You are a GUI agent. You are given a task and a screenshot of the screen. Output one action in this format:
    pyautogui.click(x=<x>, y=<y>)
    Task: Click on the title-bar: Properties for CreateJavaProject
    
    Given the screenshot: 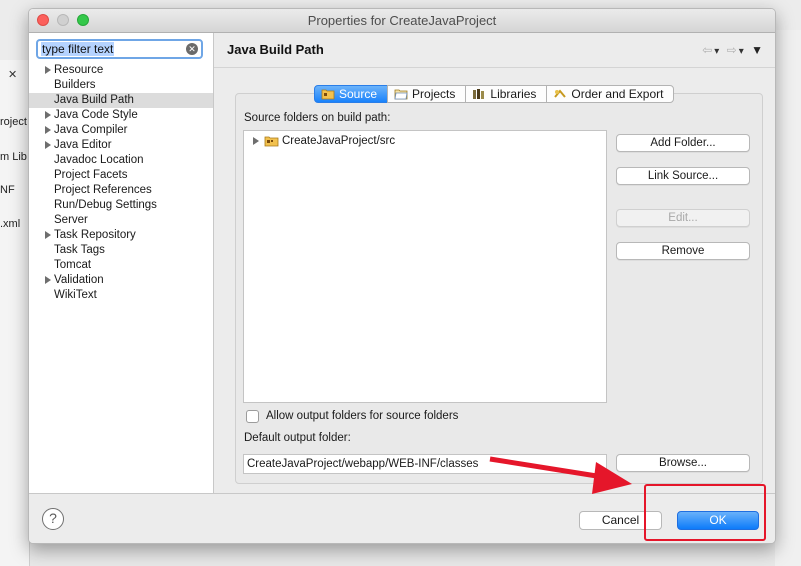 What is the action you would take?
    pyautogui.click(x=402, y=21)
    